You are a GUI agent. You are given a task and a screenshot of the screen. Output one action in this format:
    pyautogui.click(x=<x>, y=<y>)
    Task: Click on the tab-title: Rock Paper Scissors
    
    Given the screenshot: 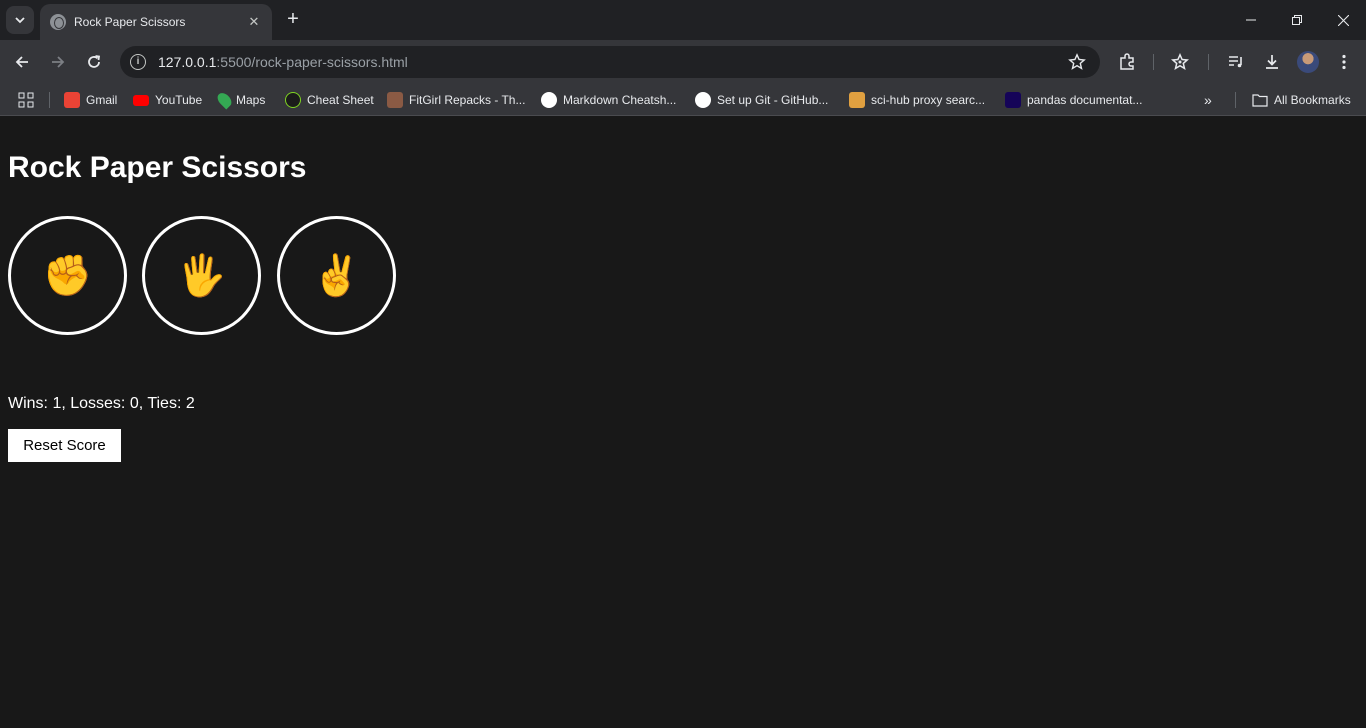 What is the action you would take?
    pyautogui.click(x=130, y=22)
    